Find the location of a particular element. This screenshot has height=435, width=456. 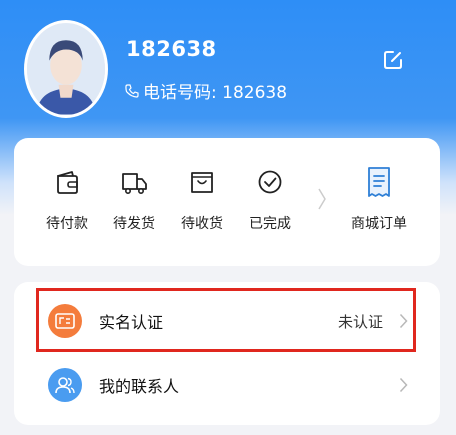

check-circle-icon is located at coordinates (270, 182).